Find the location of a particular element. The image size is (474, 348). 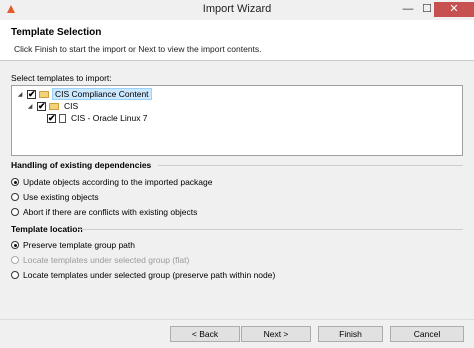

close-button: ✕ is located at coordinates (454, 9).